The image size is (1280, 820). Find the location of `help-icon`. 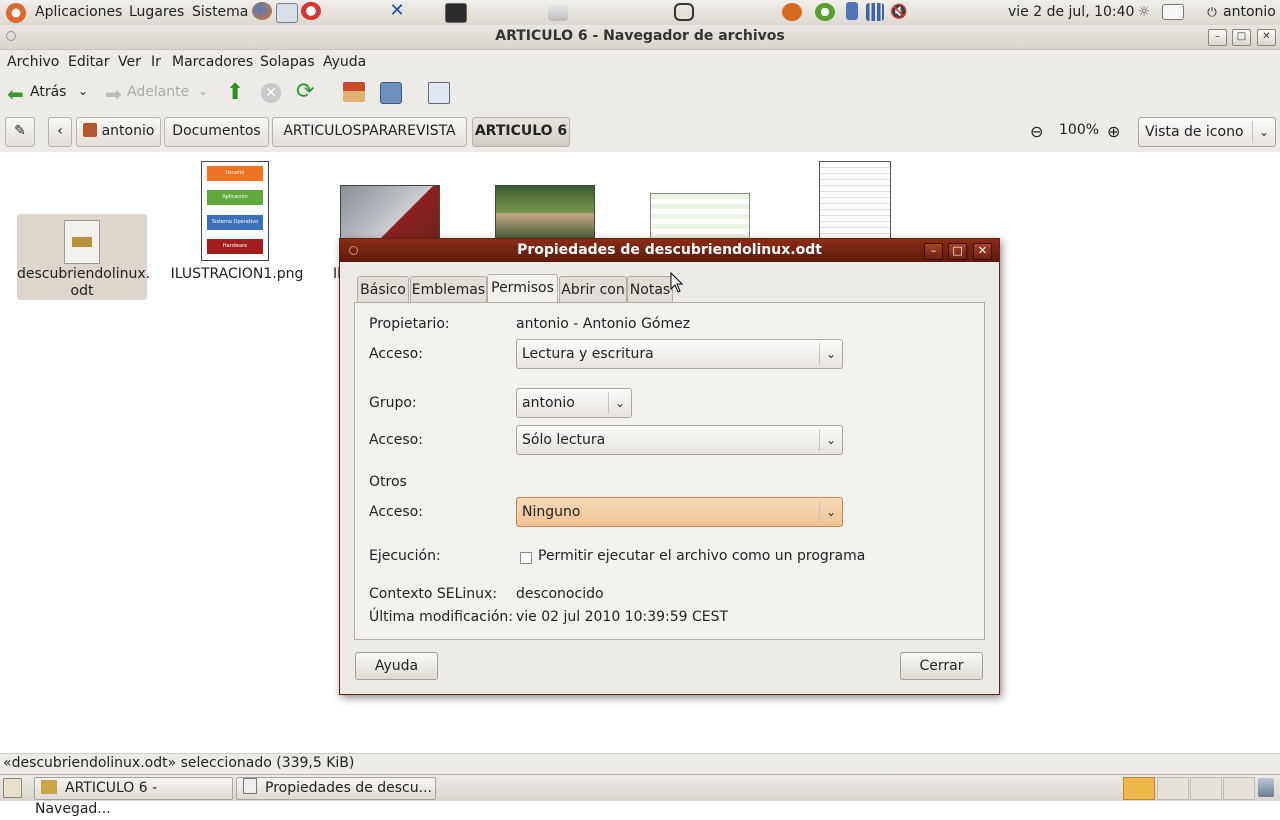

help-icon is located at coordinates (311, 11).